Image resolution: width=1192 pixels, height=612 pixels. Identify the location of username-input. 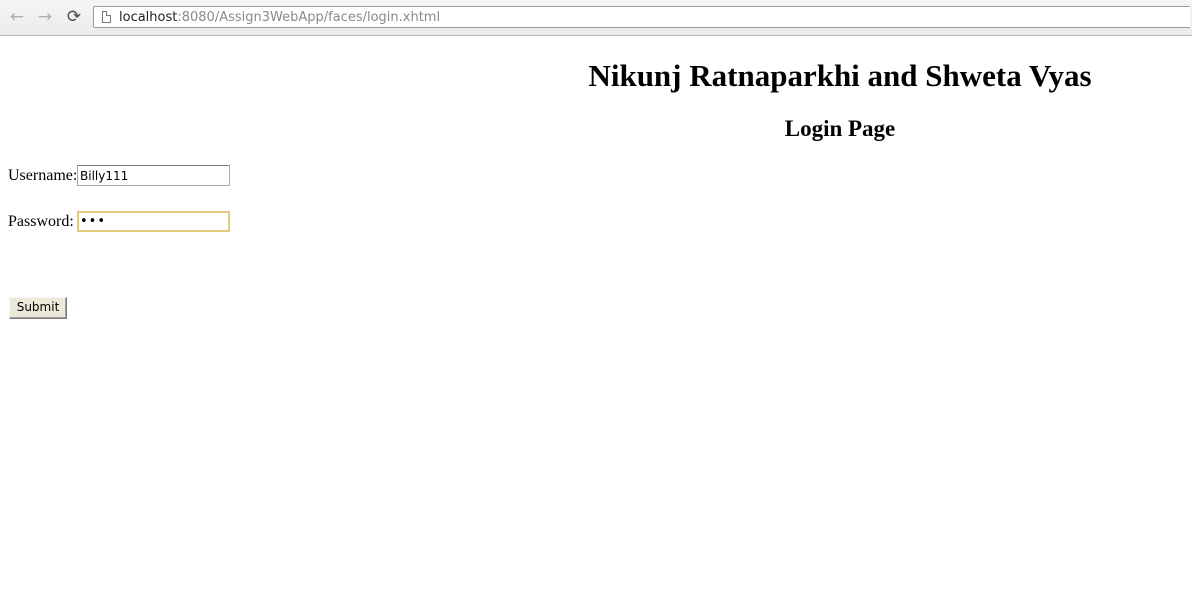
(153, 175).